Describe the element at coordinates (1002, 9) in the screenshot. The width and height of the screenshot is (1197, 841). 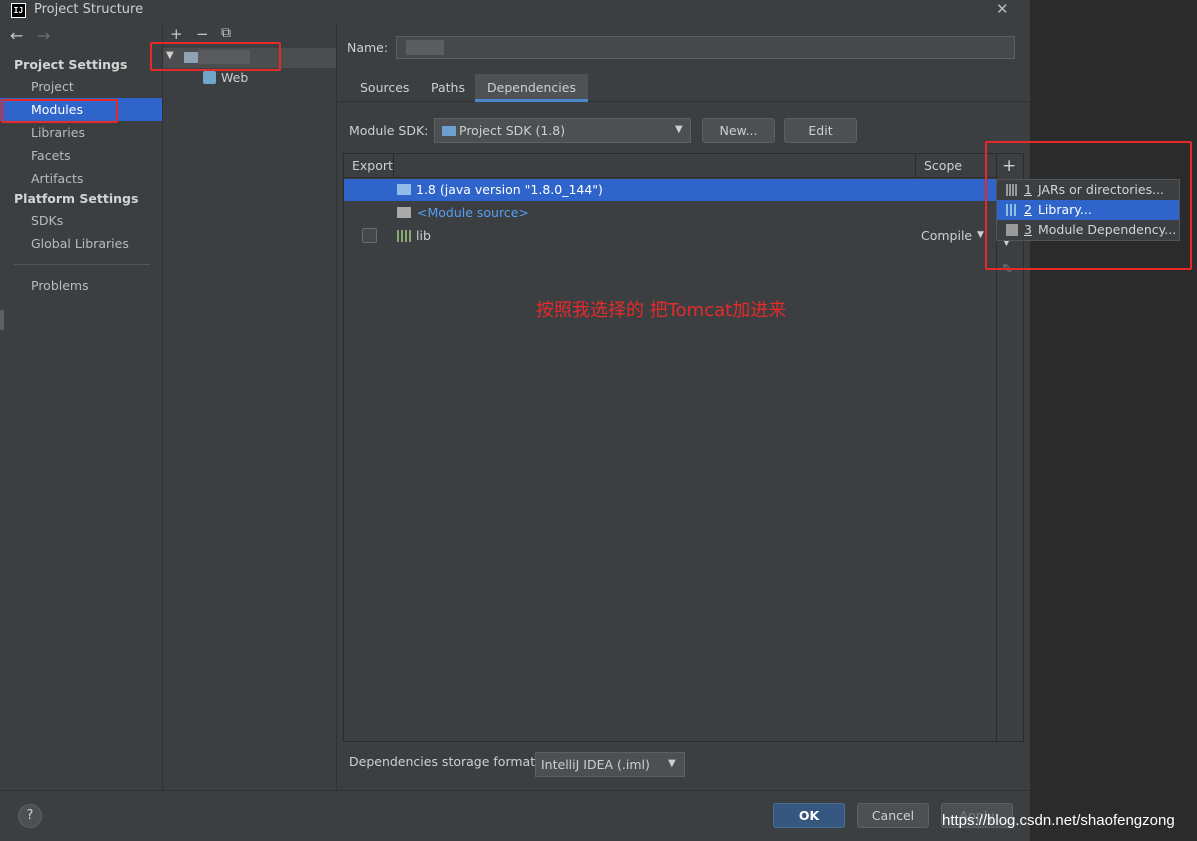
I see `close-icon: ✕` at that location.